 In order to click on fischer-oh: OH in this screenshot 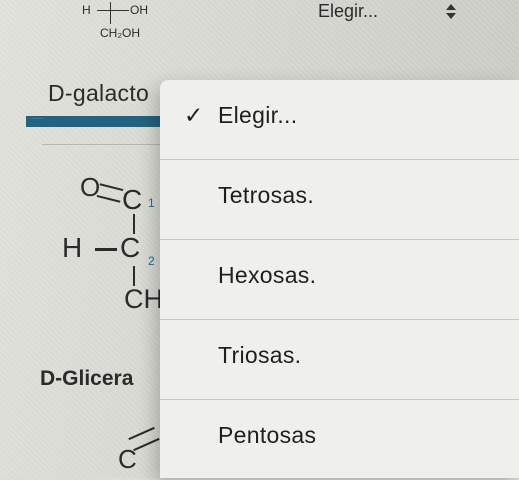, I will do `click(139, 10)`.